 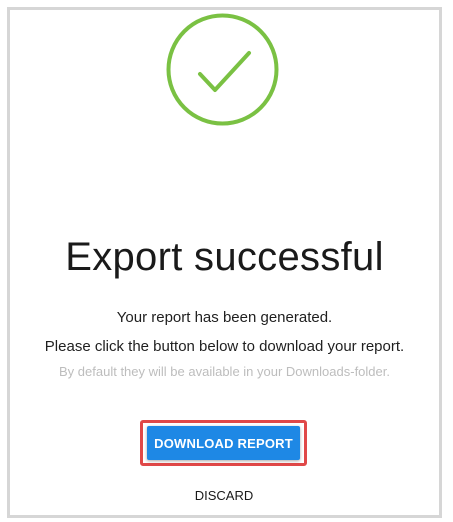 What do you see at coordinates (224, 317) in the screenshot?
I see `message-generated: Your report has been generated.` at bounding box center [224, 317].